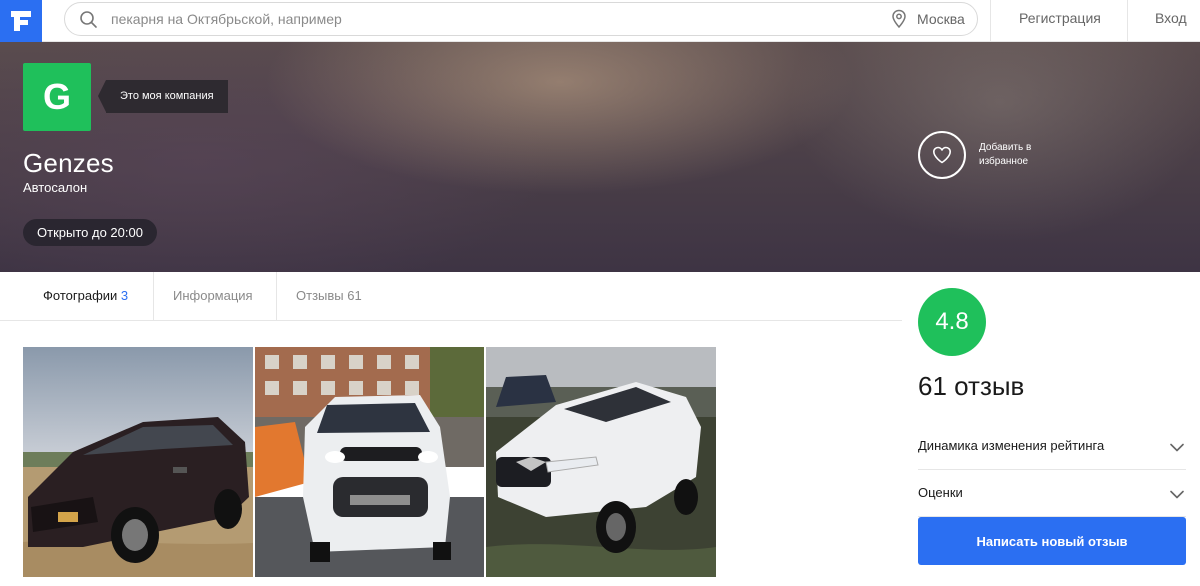 Image resolution: width=1200 pixels, height=586 pixels. I want to click on add-to-favorites-label: Добавить в избранное, so click(1024, 155).